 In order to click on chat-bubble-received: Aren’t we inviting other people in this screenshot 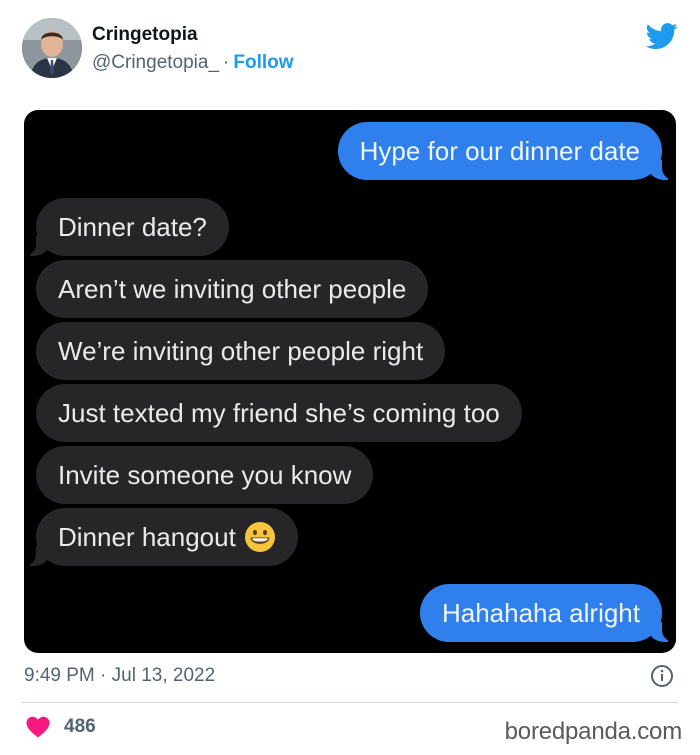, I will do `click(232, 289)`.